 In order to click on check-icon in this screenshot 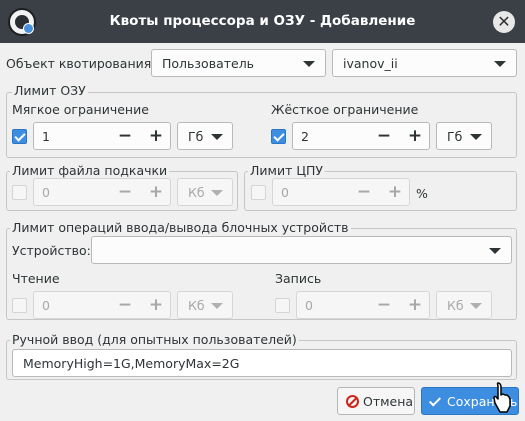, I will do `click(435, 400)`.